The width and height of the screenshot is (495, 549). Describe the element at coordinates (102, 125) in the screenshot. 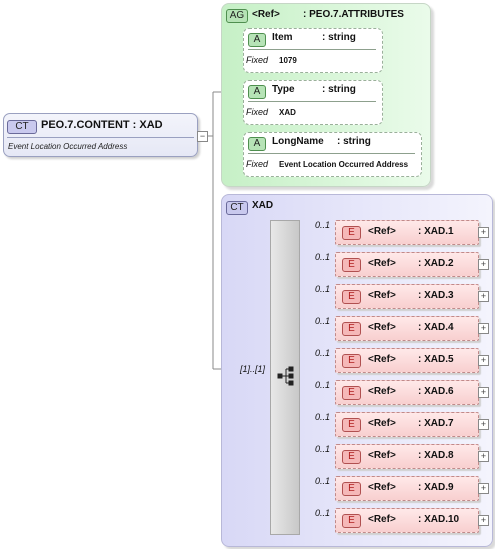

I see `root-element-title: PEO.7.CONTENT : XAD` at that location.